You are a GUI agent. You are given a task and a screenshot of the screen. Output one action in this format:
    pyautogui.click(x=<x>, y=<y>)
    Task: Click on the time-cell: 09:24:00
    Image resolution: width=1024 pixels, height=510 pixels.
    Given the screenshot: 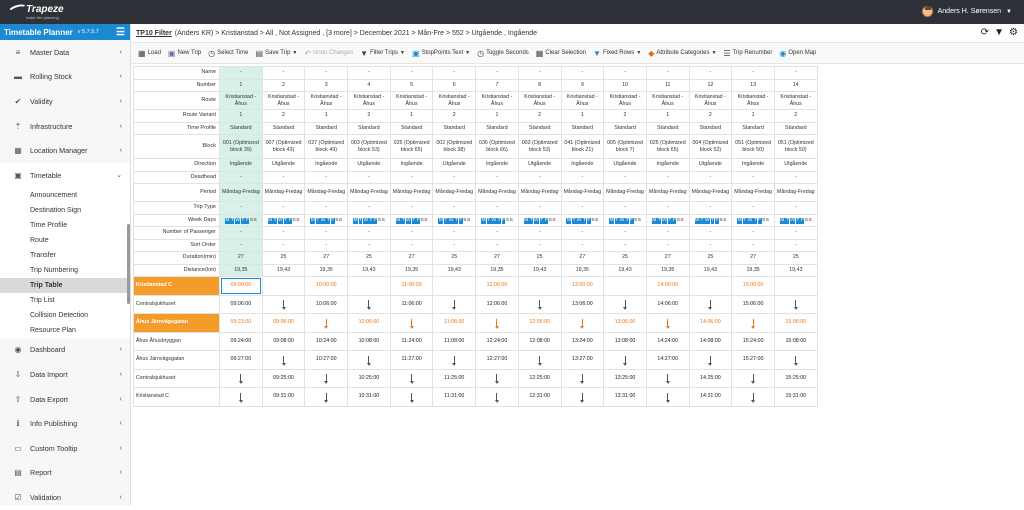 What is the action you would take?
    pyautogui.click(x=241, y=341)
    